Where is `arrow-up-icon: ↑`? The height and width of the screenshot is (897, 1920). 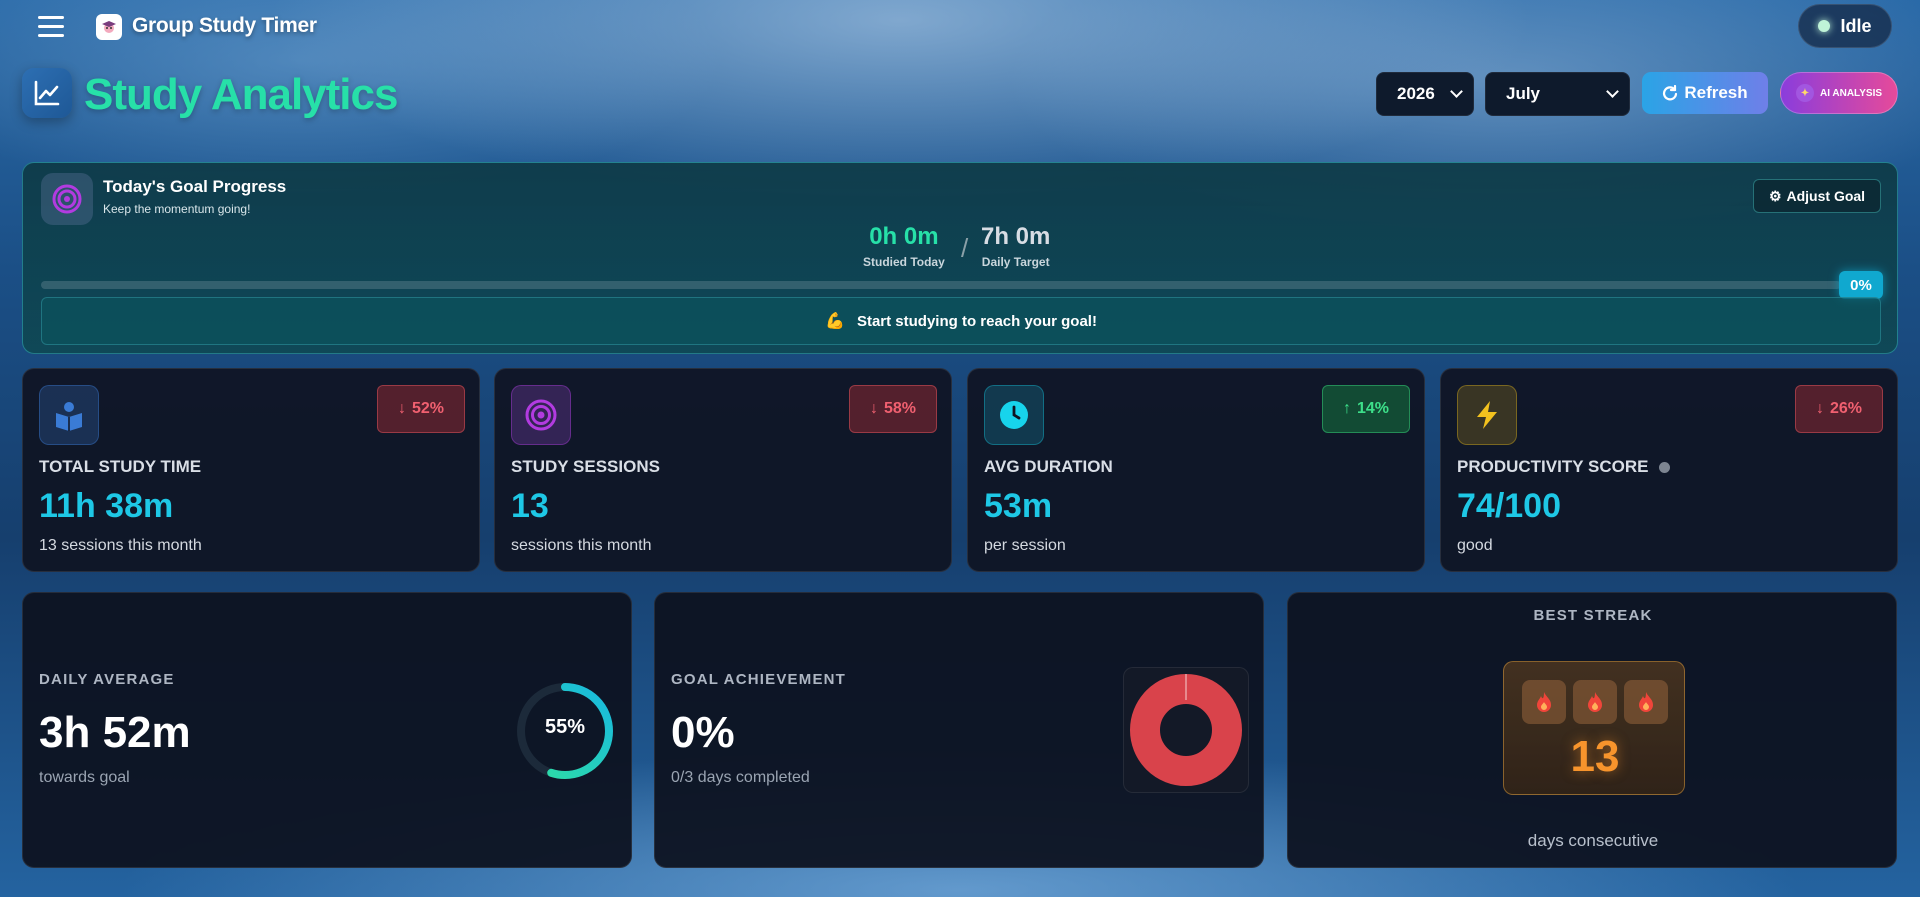
arrow-up-icon: ↑ is located at coordinates (1346, 408).